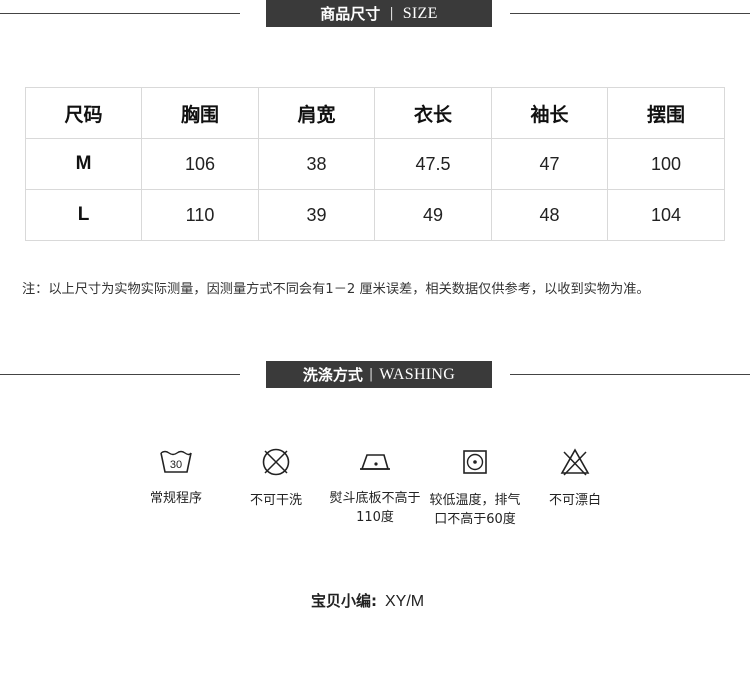 The image size is (750, 691). I want to click on header-chest: 胸围, so click(200, 113).